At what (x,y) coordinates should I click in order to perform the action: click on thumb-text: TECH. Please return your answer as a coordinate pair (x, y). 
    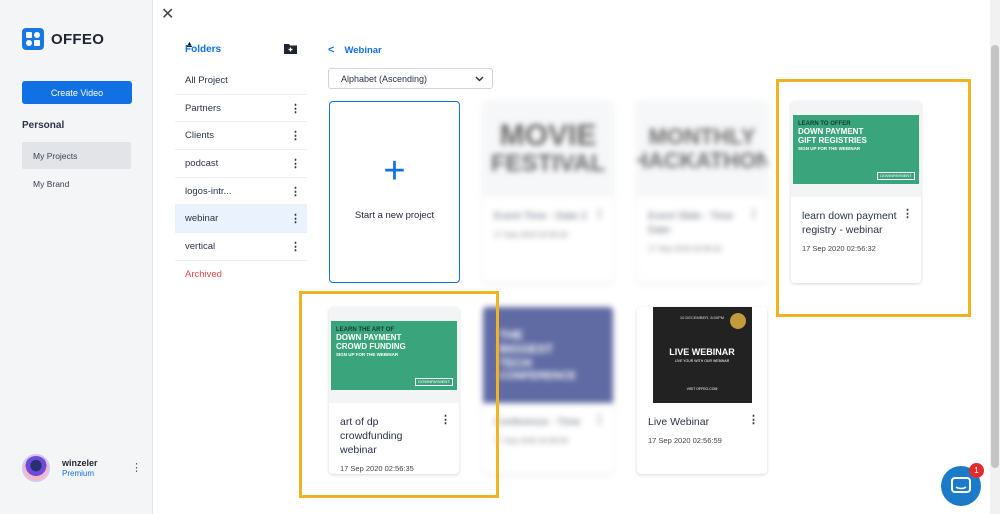
    Looking at the image, I should click on (515, 363).